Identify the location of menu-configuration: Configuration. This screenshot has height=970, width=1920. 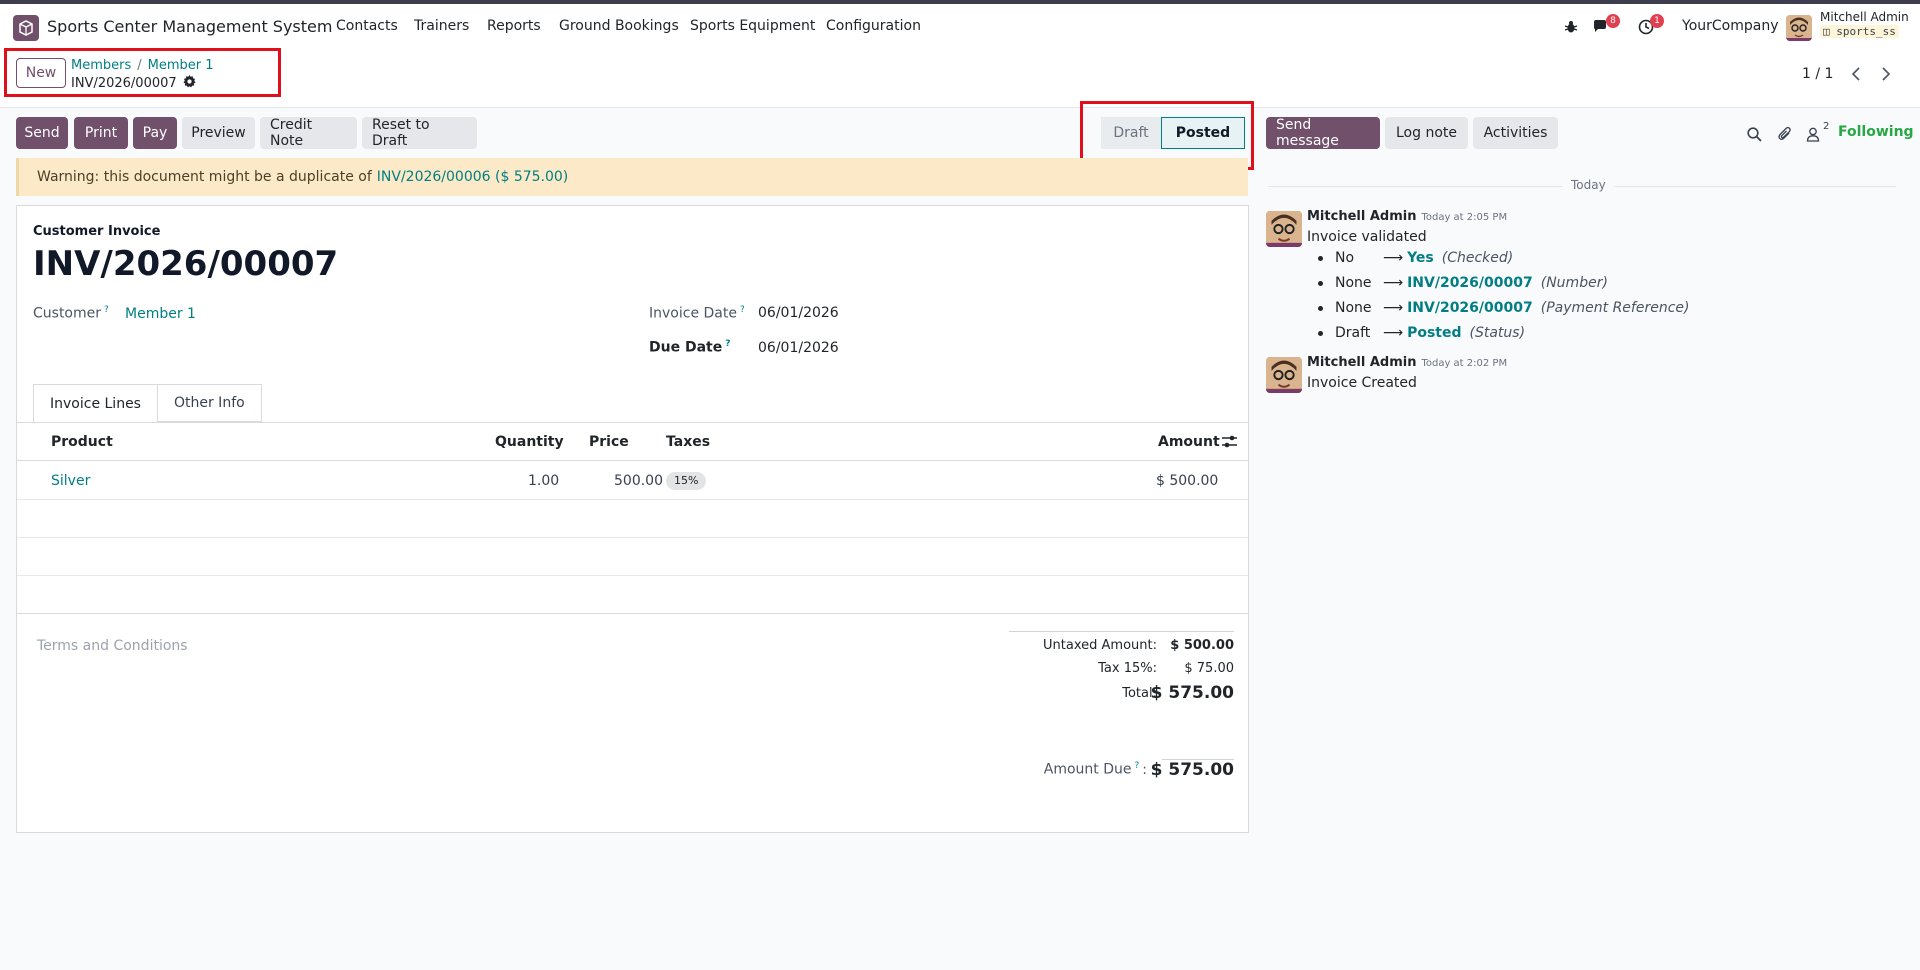
(873, 26).